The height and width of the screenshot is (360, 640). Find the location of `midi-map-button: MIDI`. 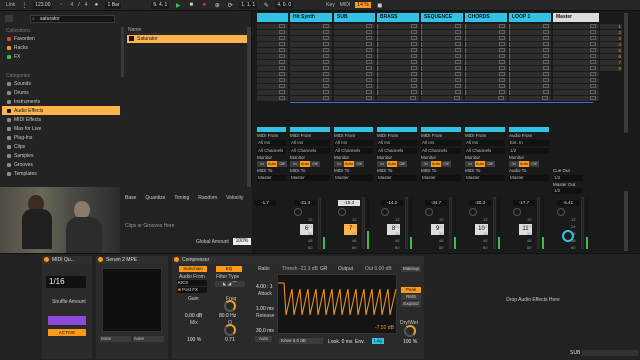

midi-map-button: MIDI is located at coordinates (345, 5).